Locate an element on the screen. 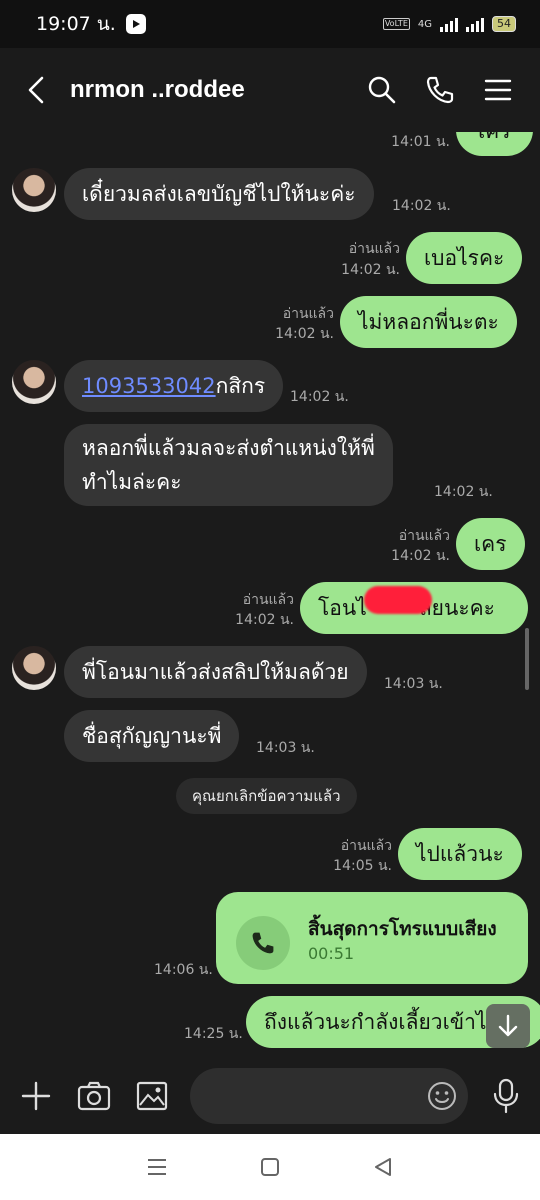  outgoing-message: เคร is located at coordinates (490, 544).